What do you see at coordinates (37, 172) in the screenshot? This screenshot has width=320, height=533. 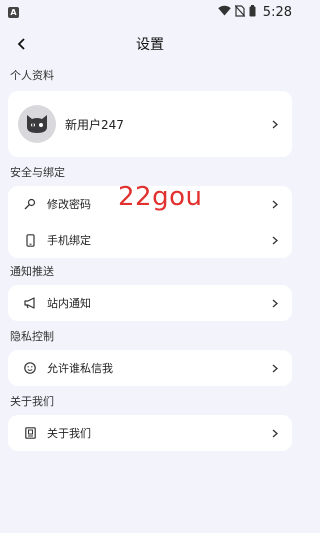 I see `section-title-security: 安全与绑定` at bounding box center [37, 172].